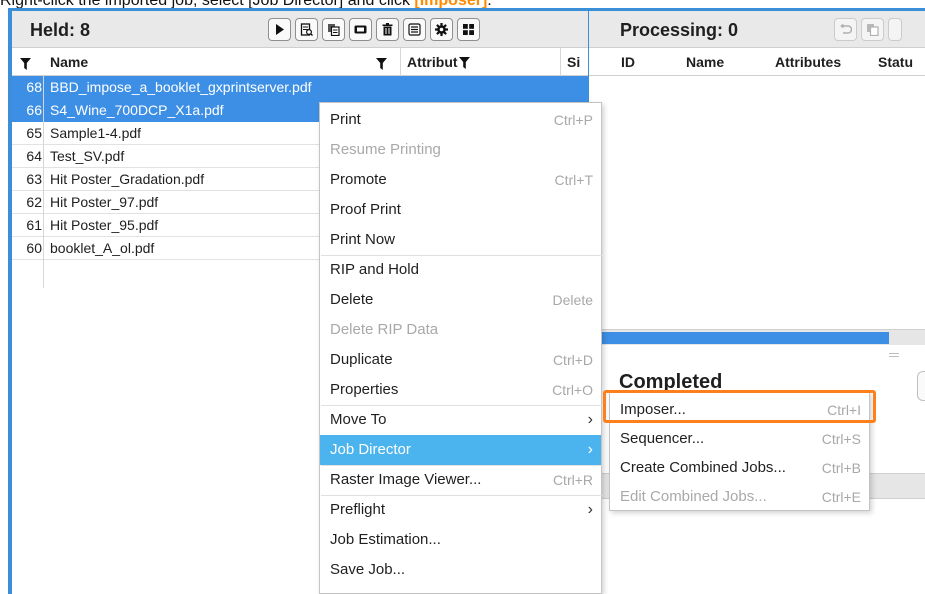 Image resolution: width=925 pixels, height=594 pixels. I want to click on trash-icon, so click(387, 29).